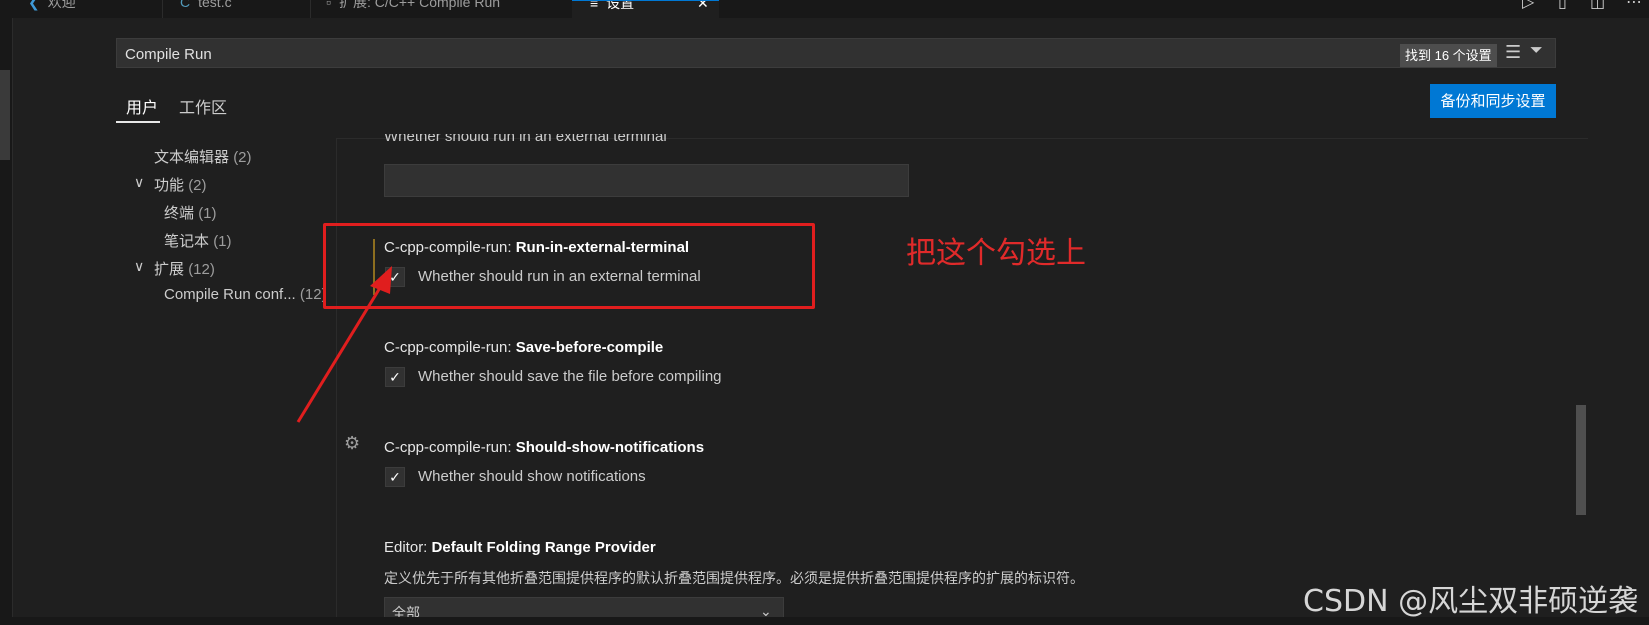 Image resolution: width=1649 pixels, height=625 pixels. Describe the element at coordinates (996, 253) in the screenshot. I see `annotation-note: 把这个勾选上` at that location.